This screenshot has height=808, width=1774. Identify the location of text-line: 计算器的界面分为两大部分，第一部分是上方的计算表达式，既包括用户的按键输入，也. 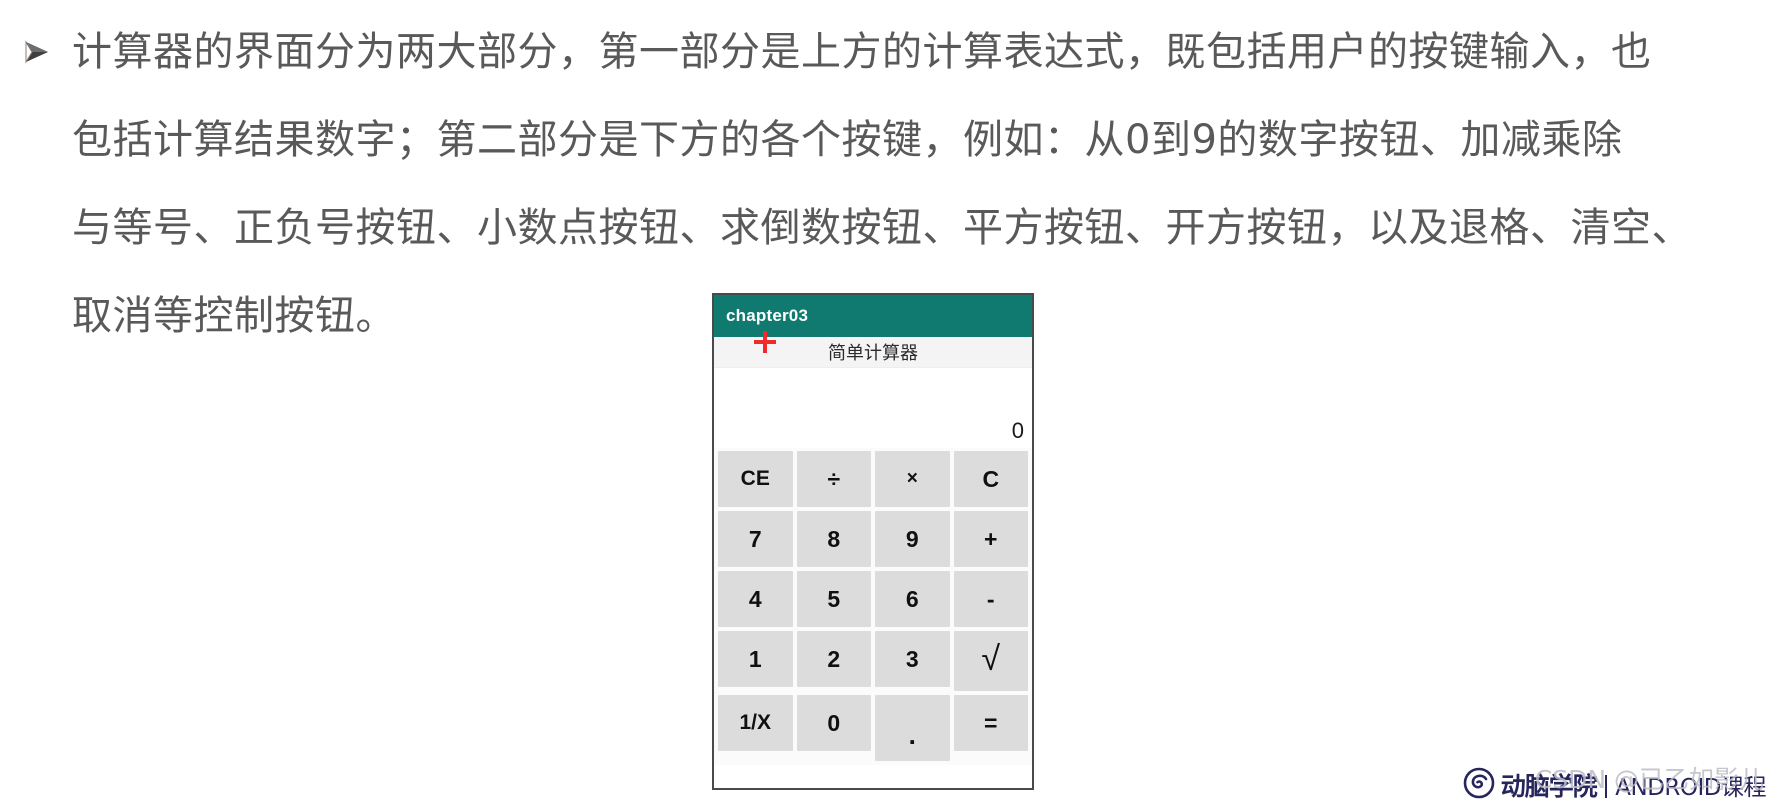
(868, 52).